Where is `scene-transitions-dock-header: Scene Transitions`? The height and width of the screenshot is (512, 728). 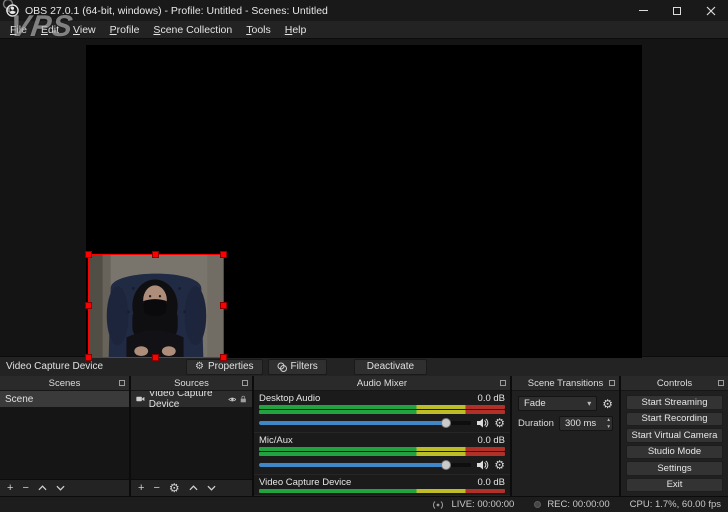
scene-transitions-dock-header: Scene Transitions is located at coordinates (565, 383).